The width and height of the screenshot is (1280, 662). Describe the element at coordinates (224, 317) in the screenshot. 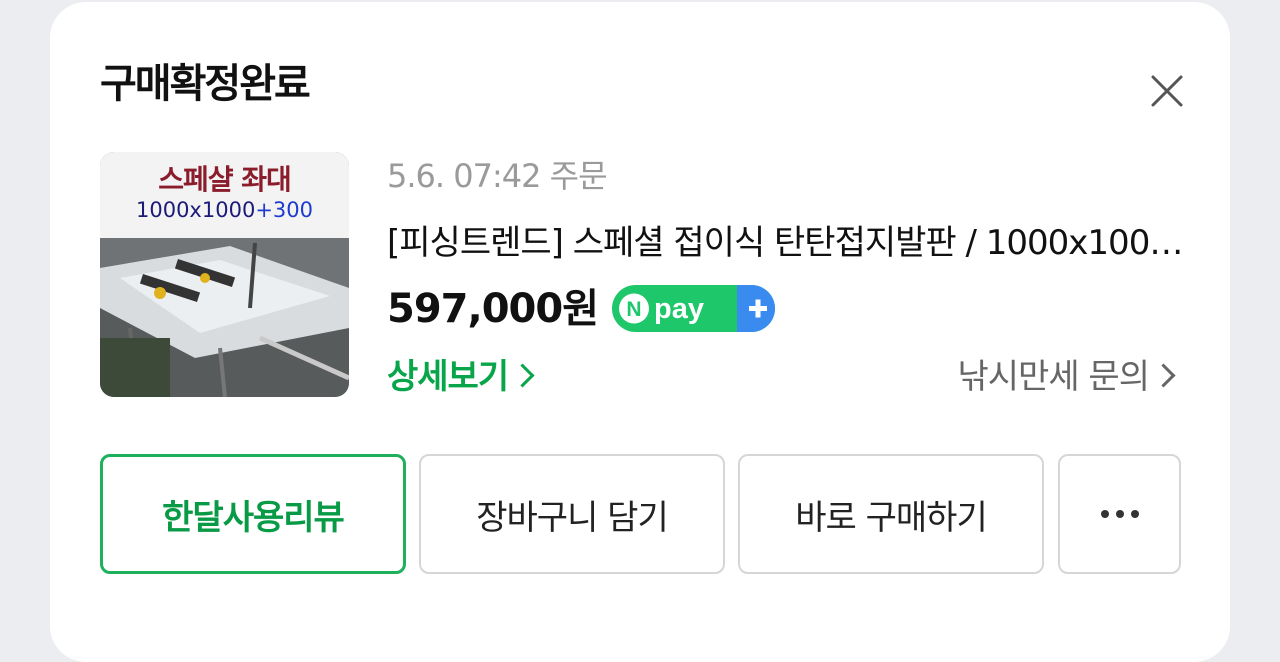

I see `product-photo` at that location.